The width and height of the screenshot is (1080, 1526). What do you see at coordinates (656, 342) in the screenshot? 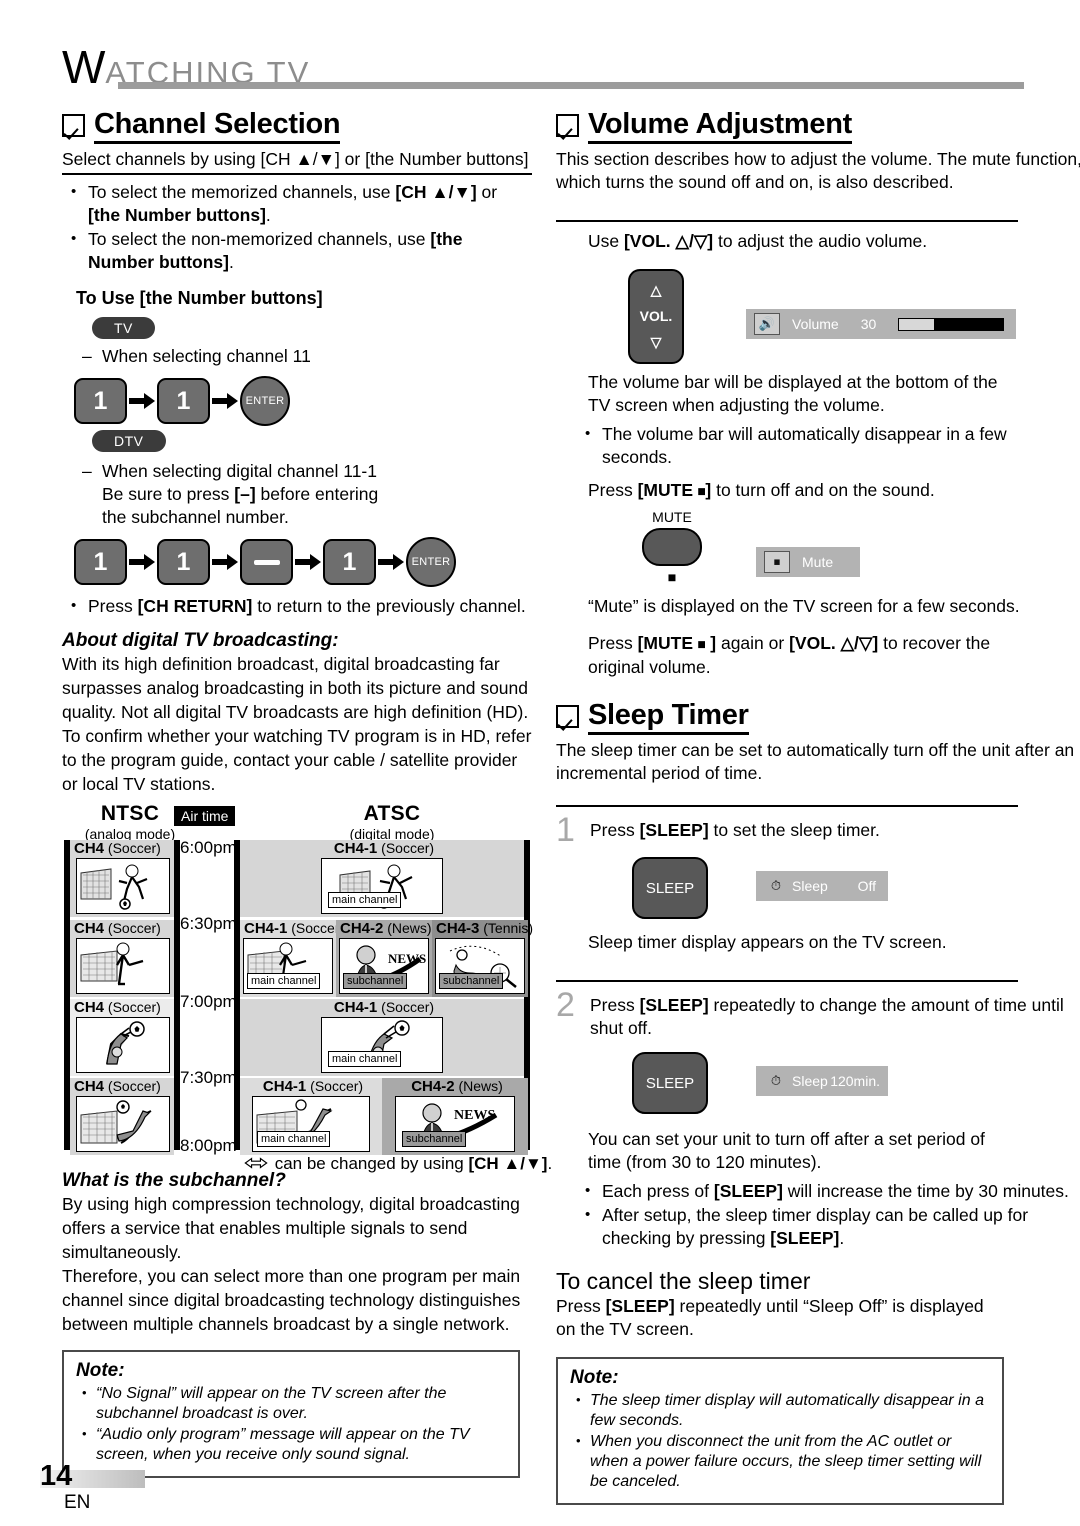
I see `chevron-down-icon: ▽` at bounding box center [656, 342].